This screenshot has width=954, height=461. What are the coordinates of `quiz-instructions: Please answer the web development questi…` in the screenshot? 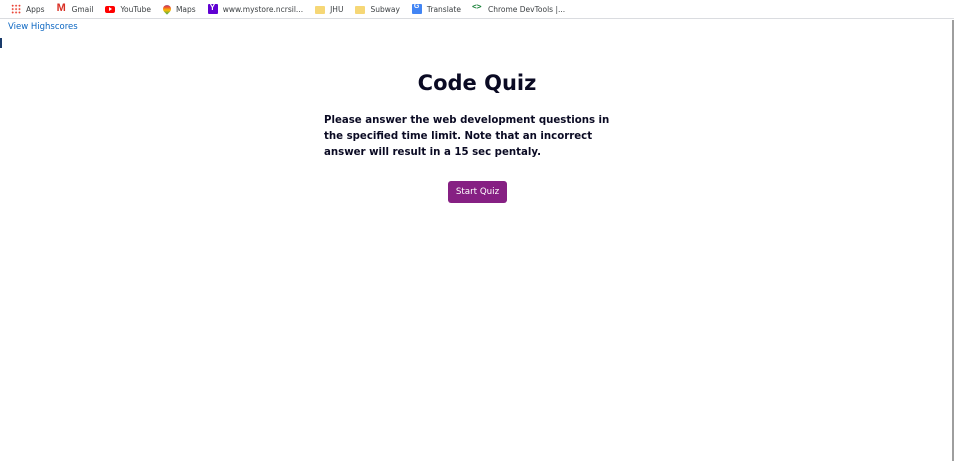 It's located at (467, 136).